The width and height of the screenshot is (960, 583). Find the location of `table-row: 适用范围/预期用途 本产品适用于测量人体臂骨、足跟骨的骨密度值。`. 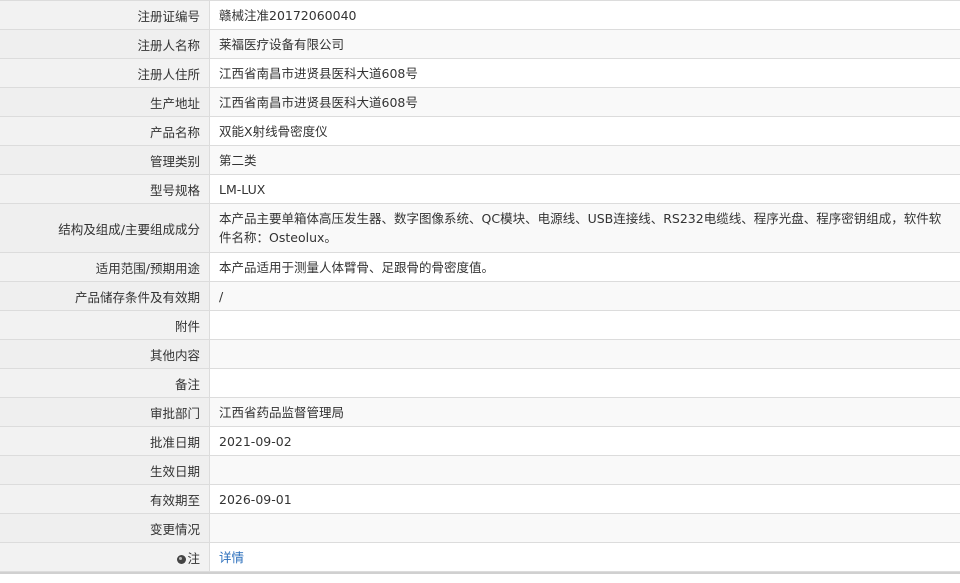

table-row: 适用范围/预期用途 本产品适用于测量人体臂骨、足跟骨的骨密度值。 is located at coordinates (480, 267).